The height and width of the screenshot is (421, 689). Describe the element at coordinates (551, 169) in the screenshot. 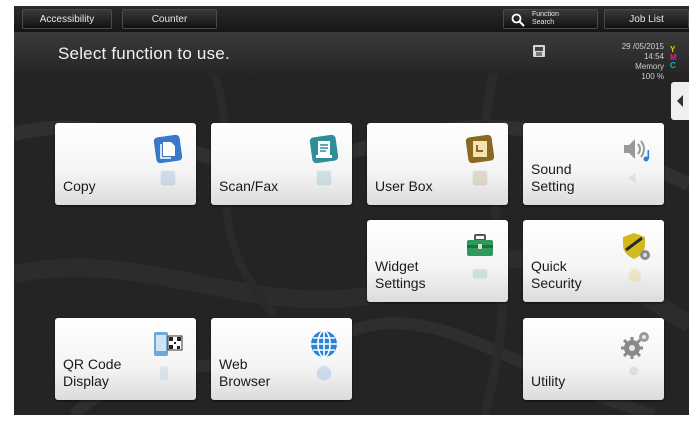

I see `sound-setting-label-1: Sound` at that location.